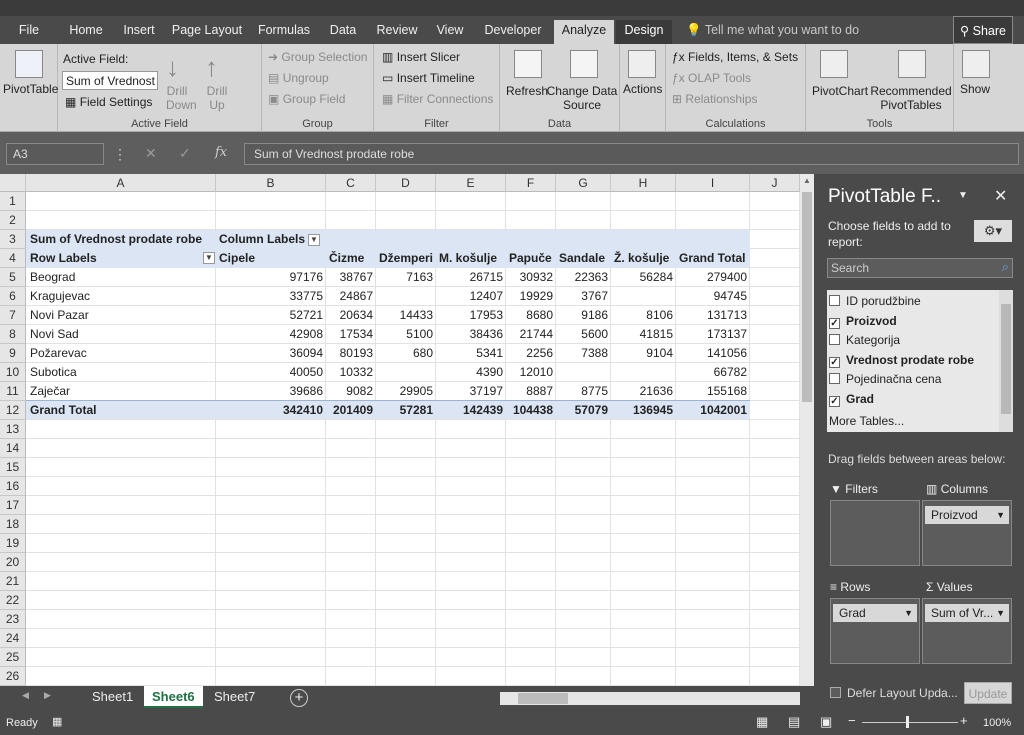 The width and height of the screenshot is (1024, 735). Describe the element at coordinates (864, 340) in the screenshot. I see `field-item: Kategorija` at that location.